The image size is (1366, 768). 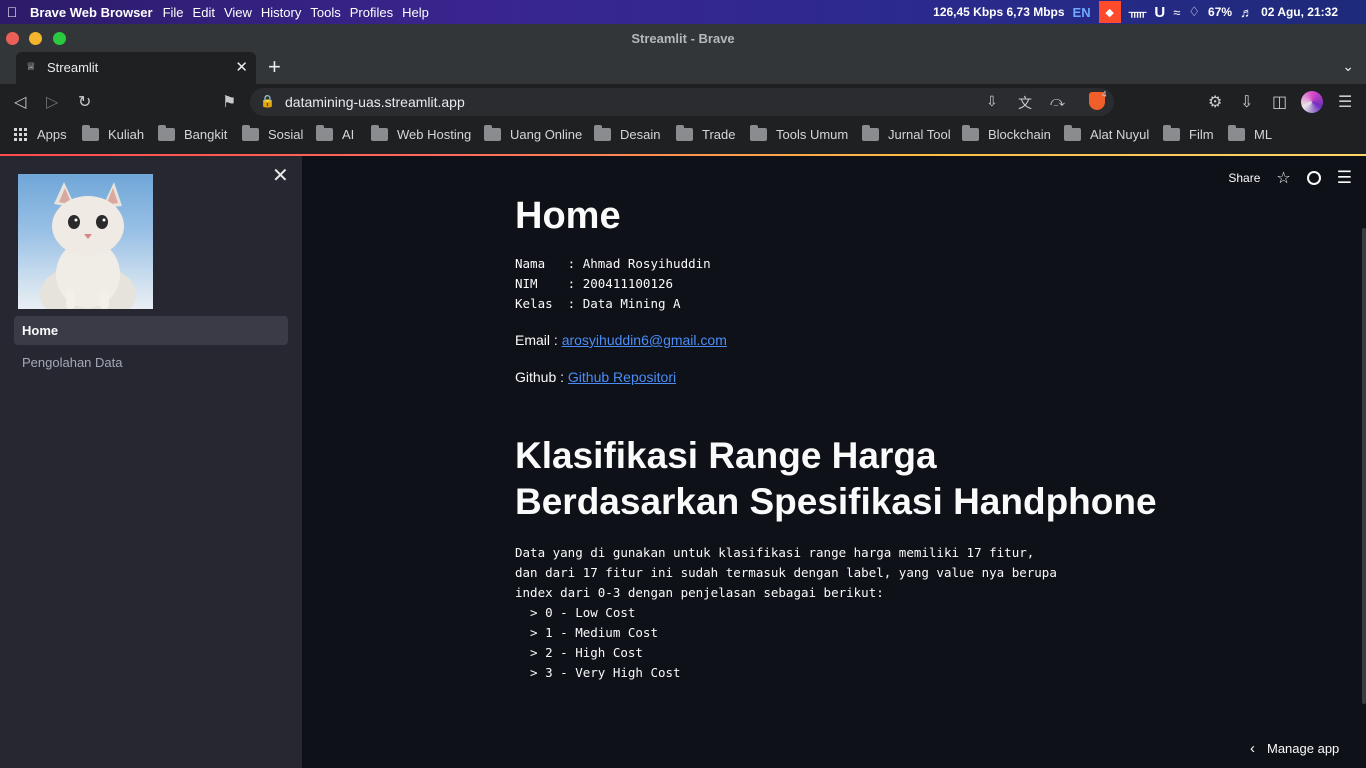 What do you see at coordinates (173, 12) in the screenshot?
I see `menu-file: File` at bounding box center [173, 12].